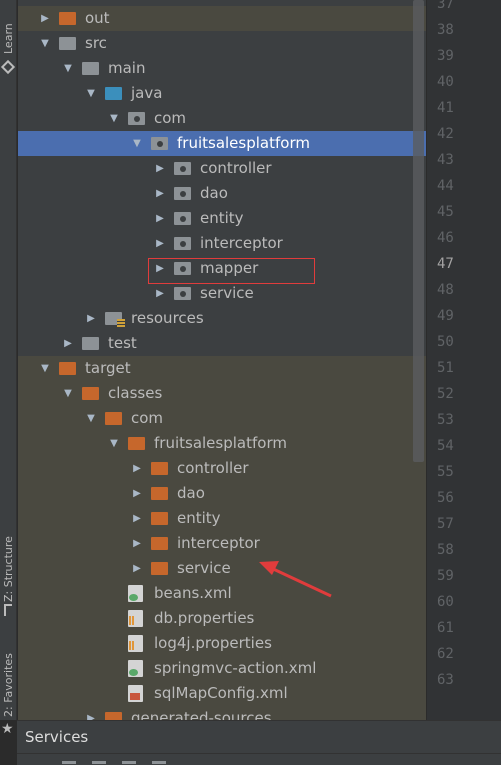 Image resolution: width=501 pixels, height=765 pixels. Describe the element at coordinates (222, 343) in the screenshot. I see `tree-row-test: ▶ test` at that location.